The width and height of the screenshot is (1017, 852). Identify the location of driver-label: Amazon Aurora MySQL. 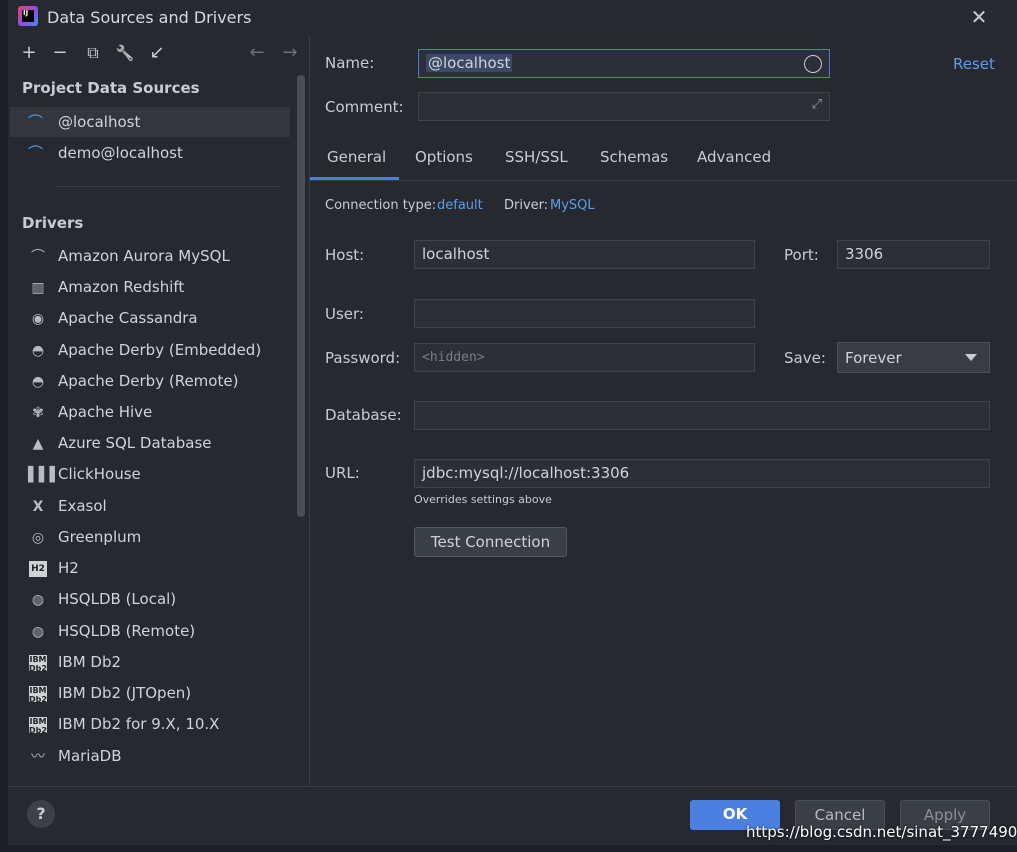
(144, 256).